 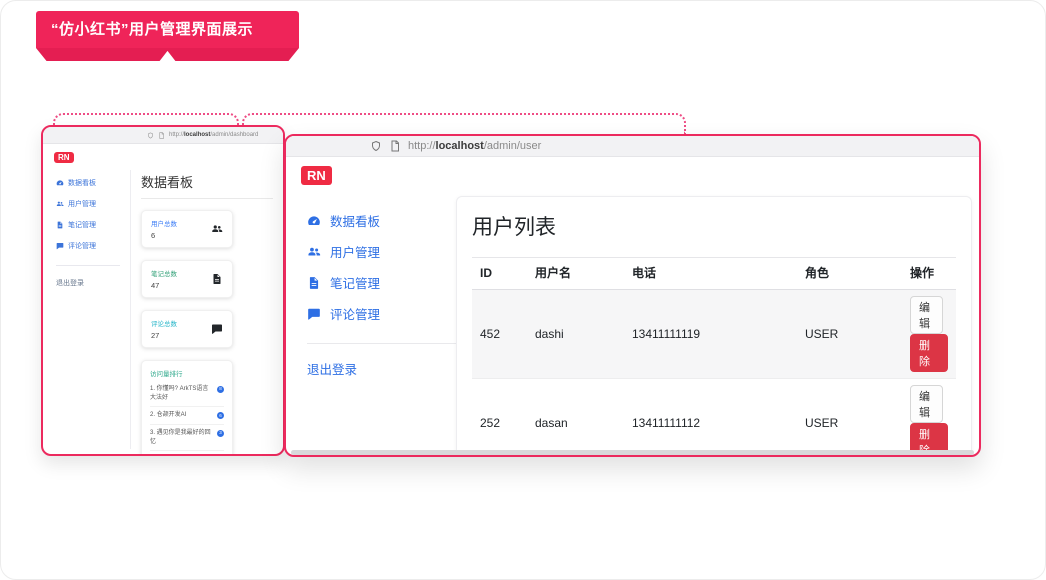 I want to click on cell-id: 252, so click(x=499, y=416).